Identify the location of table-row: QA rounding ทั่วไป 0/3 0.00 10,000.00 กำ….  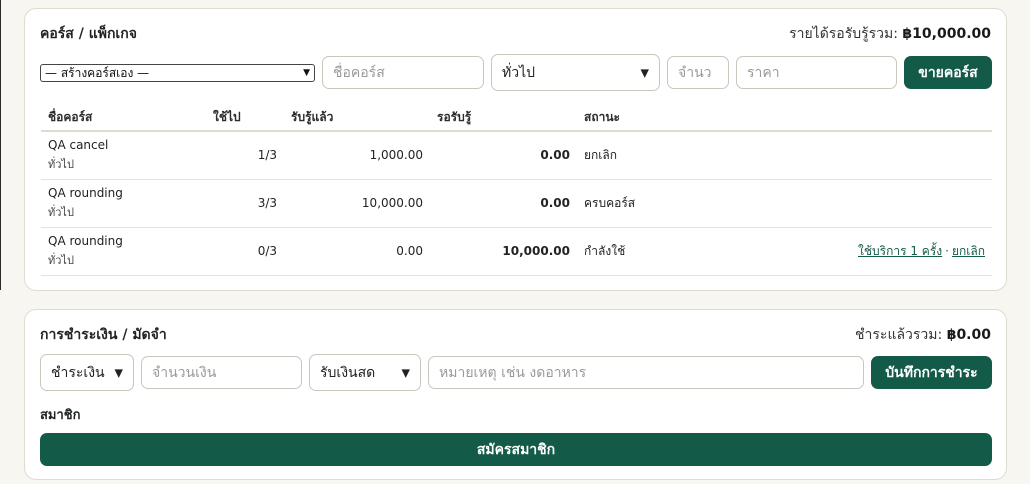
(516, 251).